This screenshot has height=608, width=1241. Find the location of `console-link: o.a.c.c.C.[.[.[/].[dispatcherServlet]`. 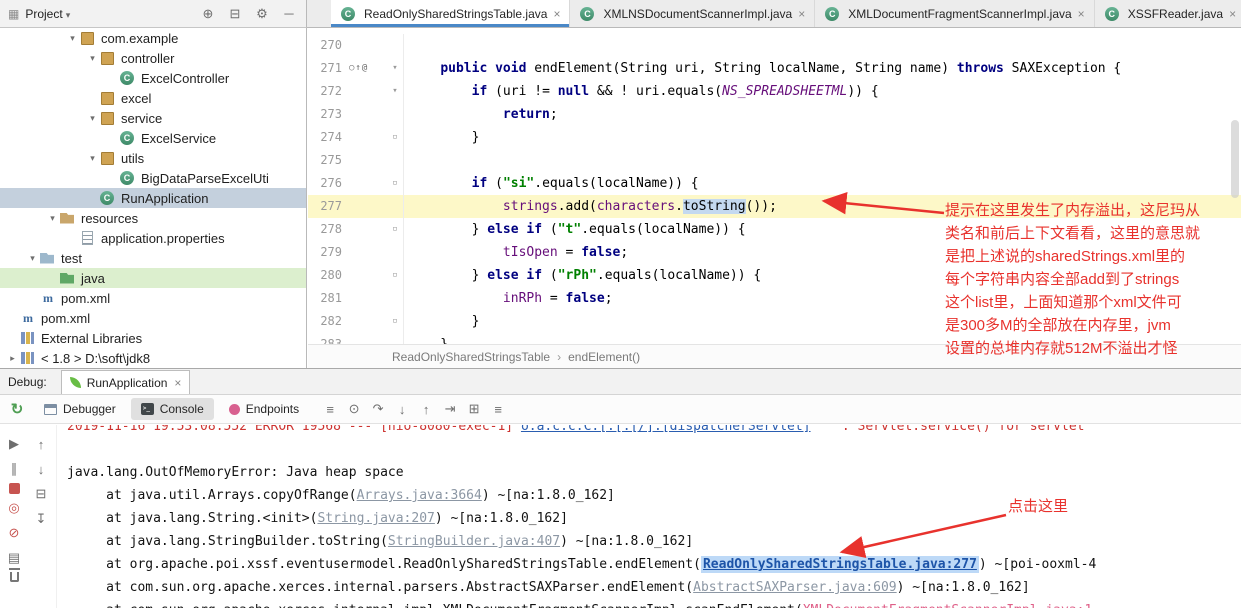

console-link: o.a.c.c.C.[.[.[/].[dispatcherServlet] is located at coordinates (666, 429).